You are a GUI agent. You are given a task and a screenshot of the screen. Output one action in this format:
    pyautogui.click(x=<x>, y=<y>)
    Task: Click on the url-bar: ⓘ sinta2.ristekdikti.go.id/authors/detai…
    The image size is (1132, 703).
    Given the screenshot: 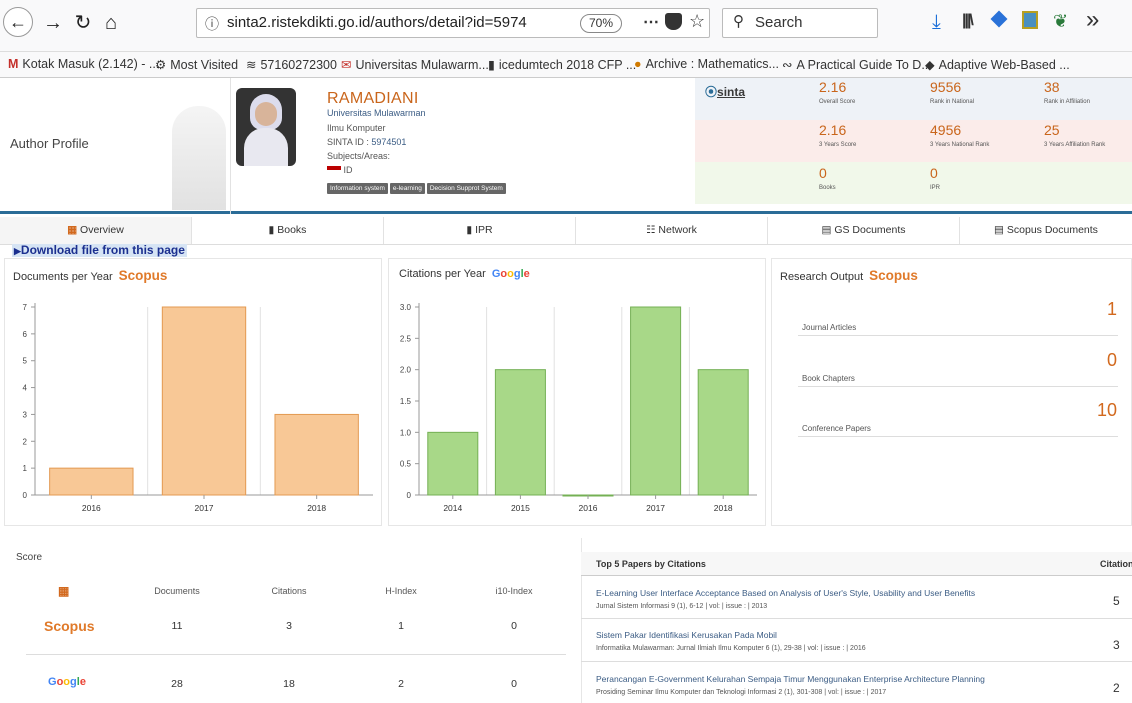 What is the action you would take?
    pyautogui.click(x=453, y=23)
    